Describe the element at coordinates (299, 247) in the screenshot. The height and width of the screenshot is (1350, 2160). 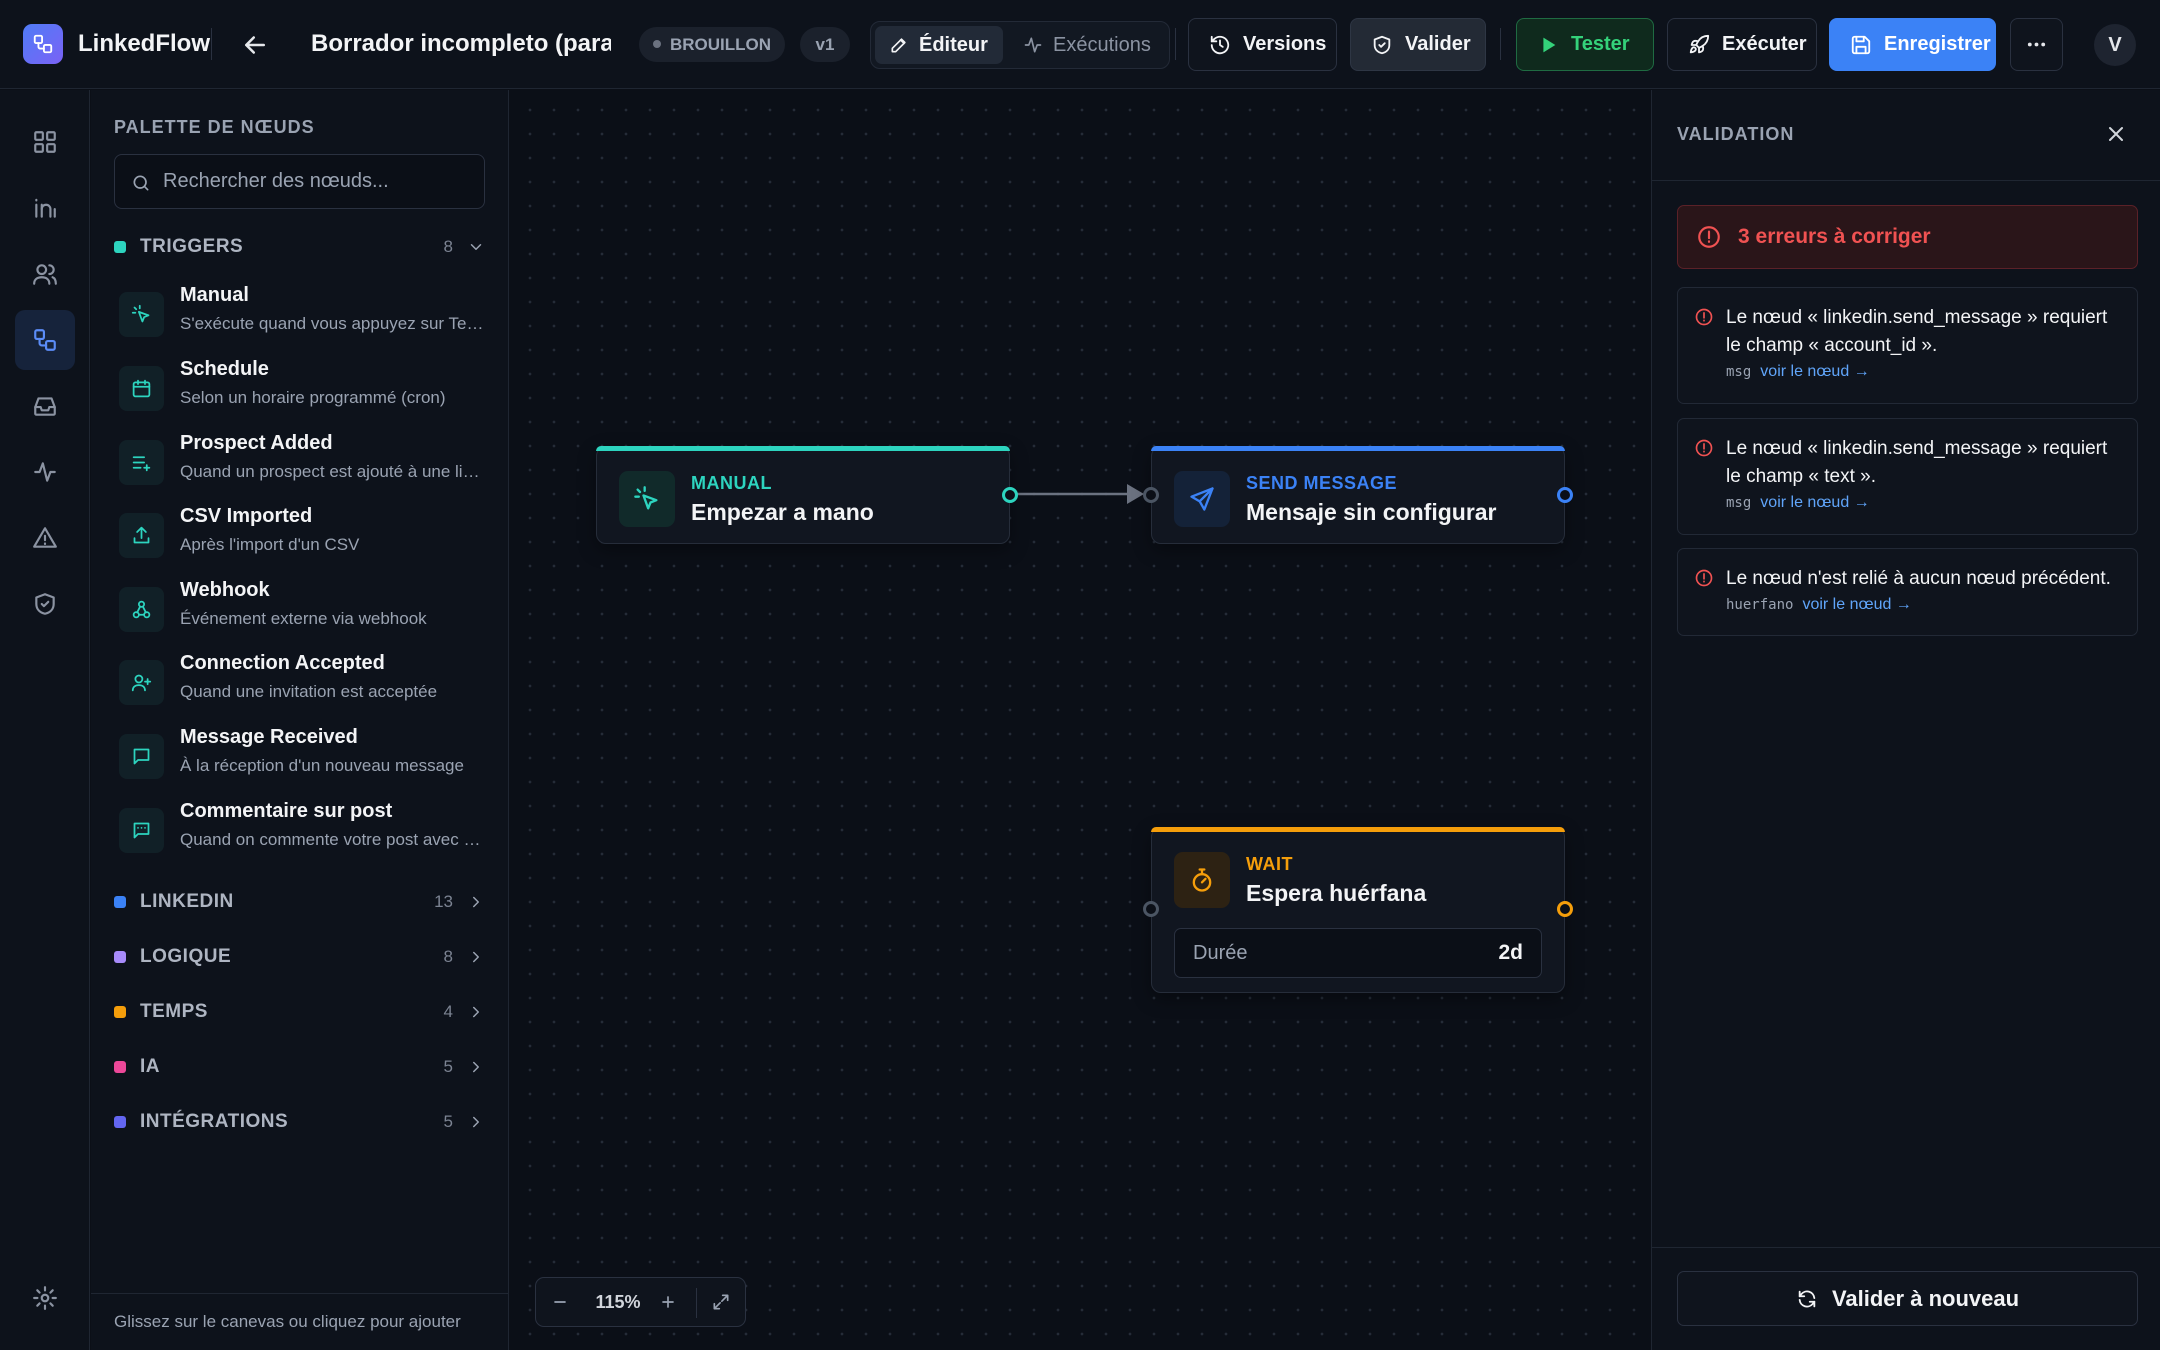
I see `category-triggers: TRIGGERS 8` at that location.